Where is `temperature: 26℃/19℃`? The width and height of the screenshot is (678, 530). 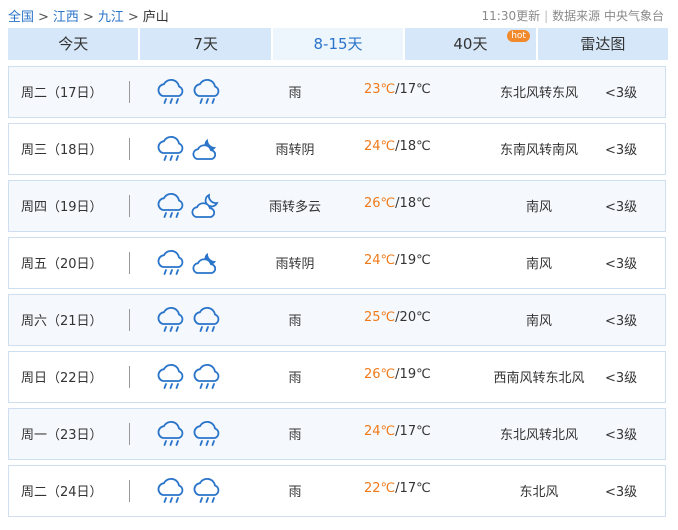
temperature: 26℃/19℃ is located at coordinates (397, 374).